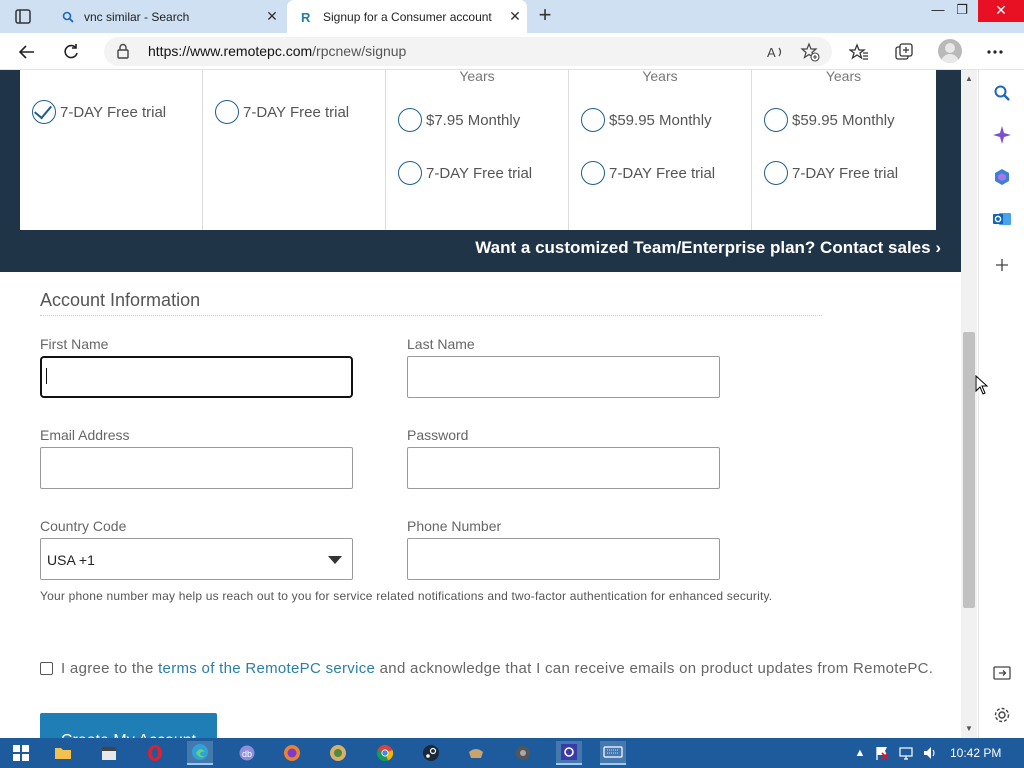 The image size is (1024, 768). I want to click on plan-option-monthly: $7.95 Monthly, so click(459, 120).